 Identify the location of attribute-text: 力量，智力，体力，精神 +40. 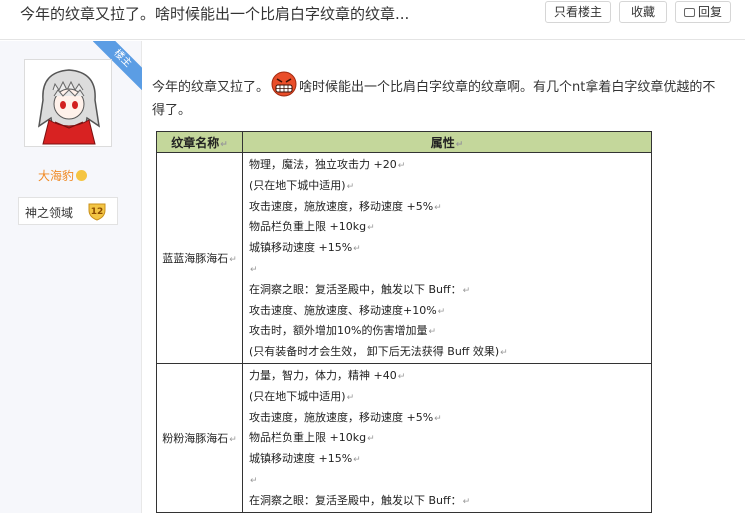
(323, 375).